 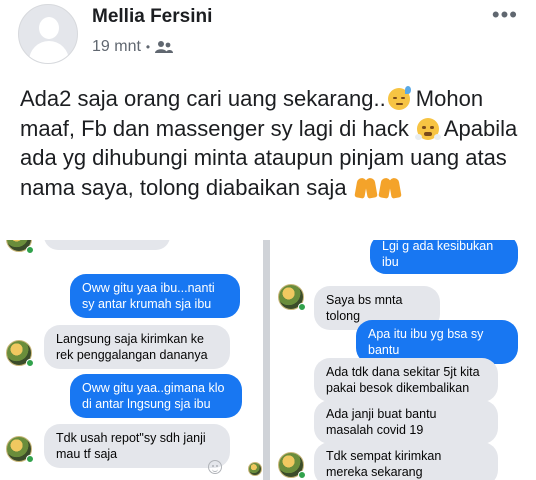 I want to click on post-text-line-1: Ada2 saja orang cari uang sekarang.., so click(x=203, y=98).